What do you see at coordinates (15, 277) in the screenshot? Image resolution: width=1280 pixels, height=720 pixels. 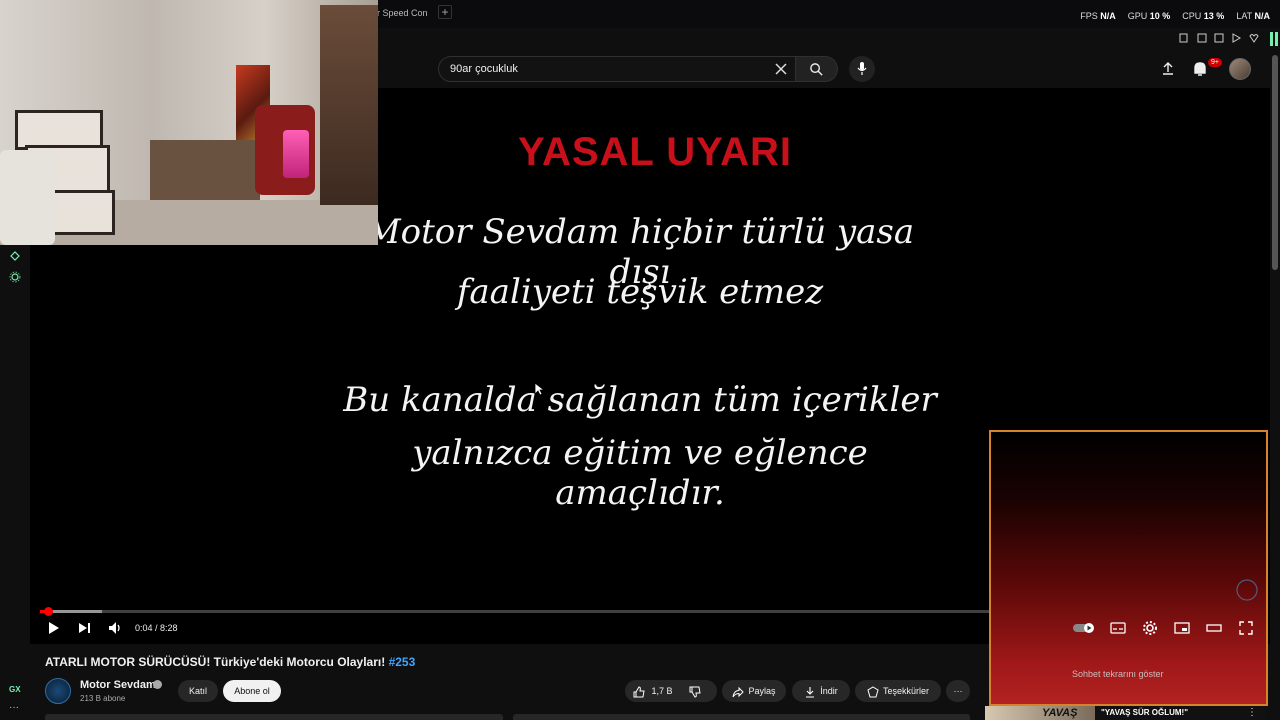 I see `gear-icon` at bounding box center [15, 277].